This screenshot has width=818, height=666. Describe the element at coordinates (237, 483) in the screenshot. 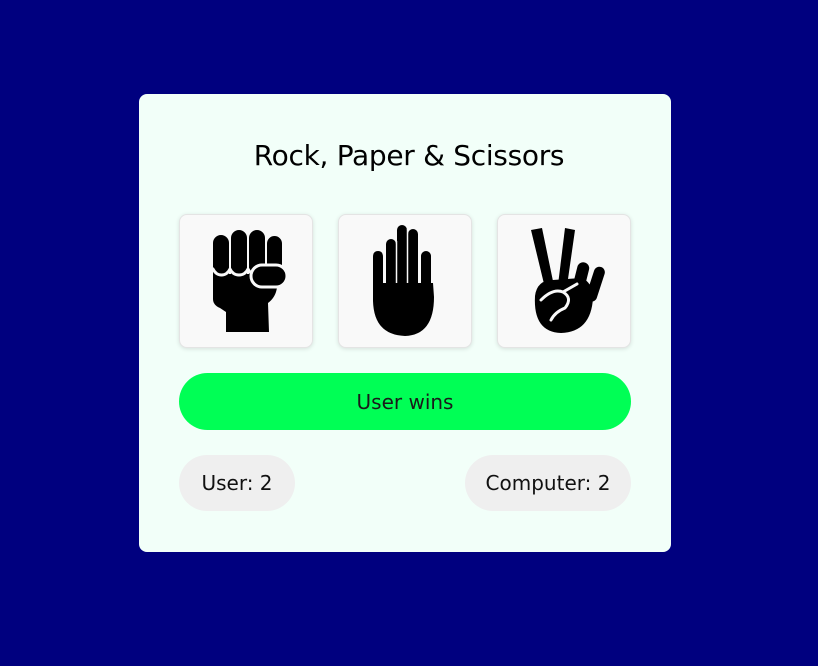

I see `user-score-badge: User: 2` at that location.